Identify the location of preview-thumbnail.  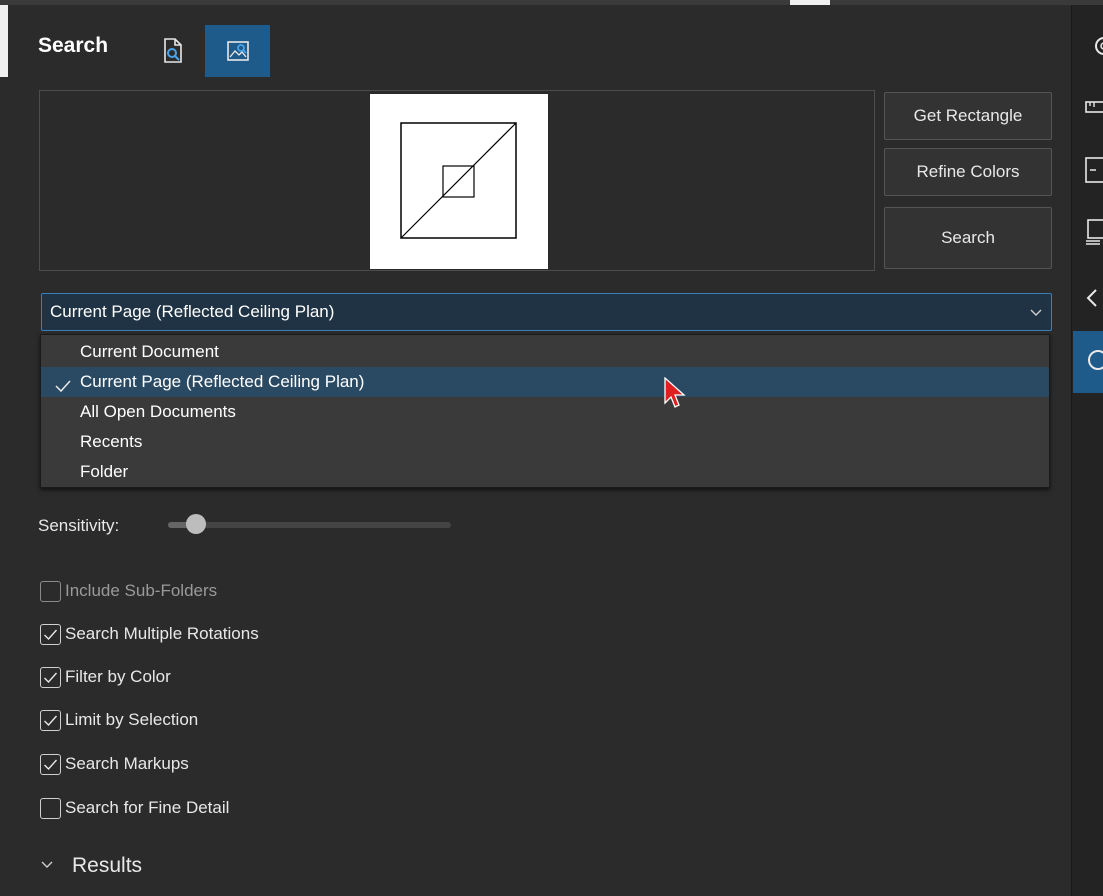
(459, 181).